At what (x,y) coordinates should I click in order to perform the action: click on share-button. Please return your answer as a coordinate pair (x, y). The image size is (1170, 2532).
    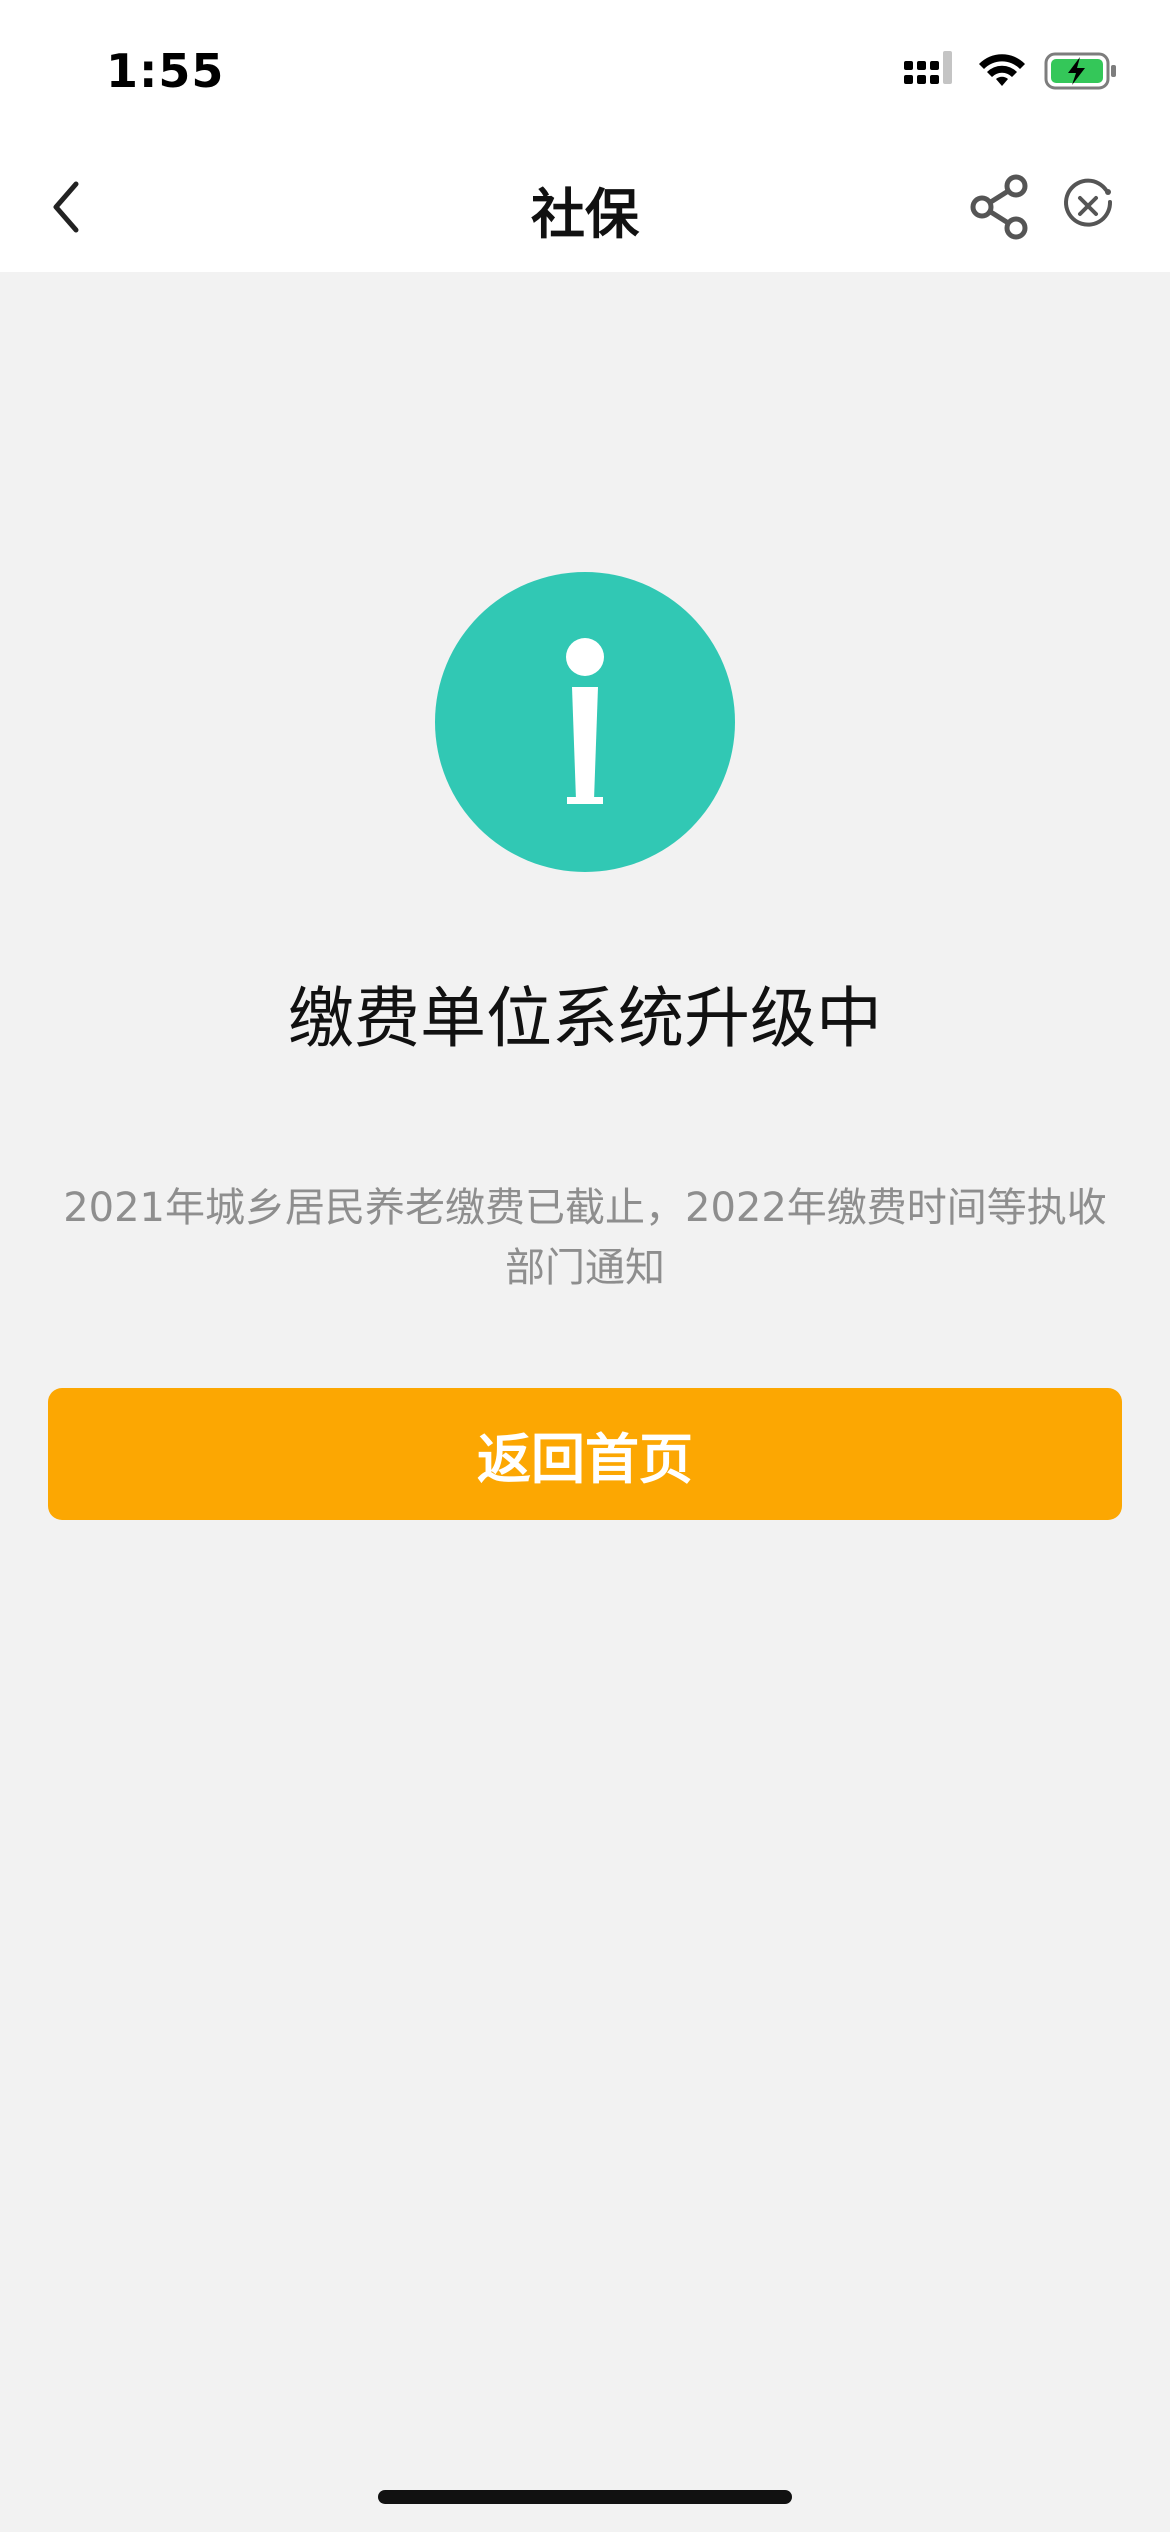
    Looking at the image, I should click on (1001, 207).